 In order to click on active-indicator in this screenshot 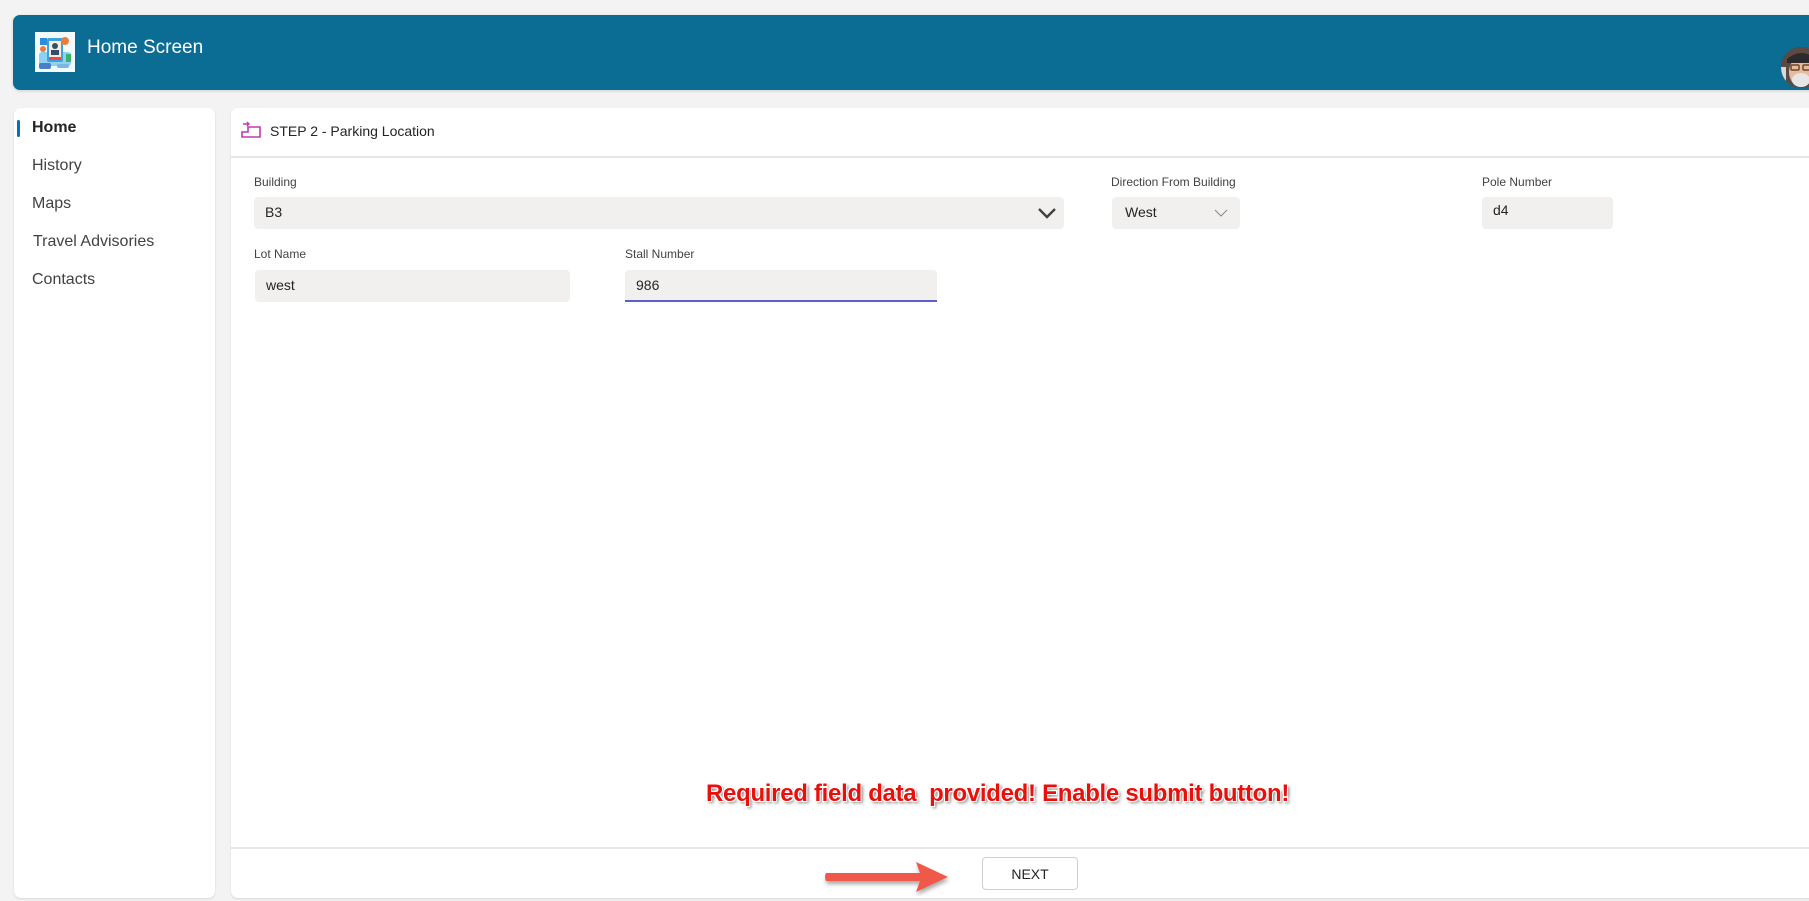, I will do `click(18, 128)`.